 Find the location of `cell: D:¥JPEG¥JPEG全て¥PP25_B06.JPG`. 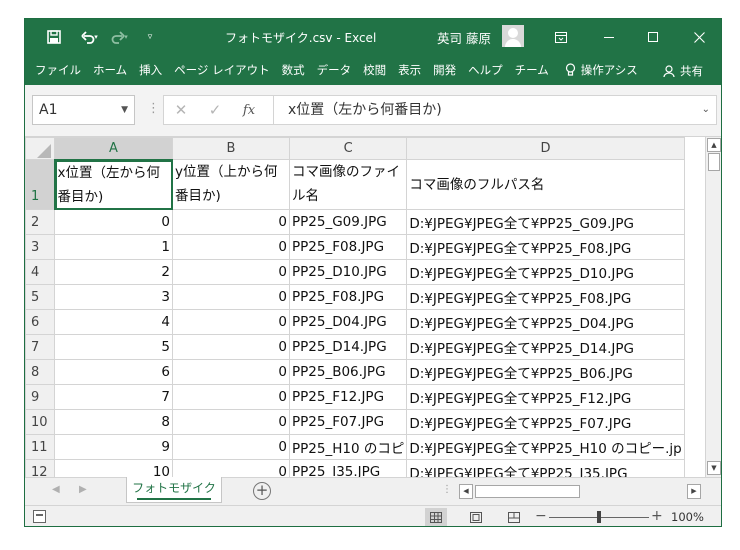

cell: D:¥JPEG¥JPEG全て¥PP25_B06.JPG is located at coordinates (545, 372).